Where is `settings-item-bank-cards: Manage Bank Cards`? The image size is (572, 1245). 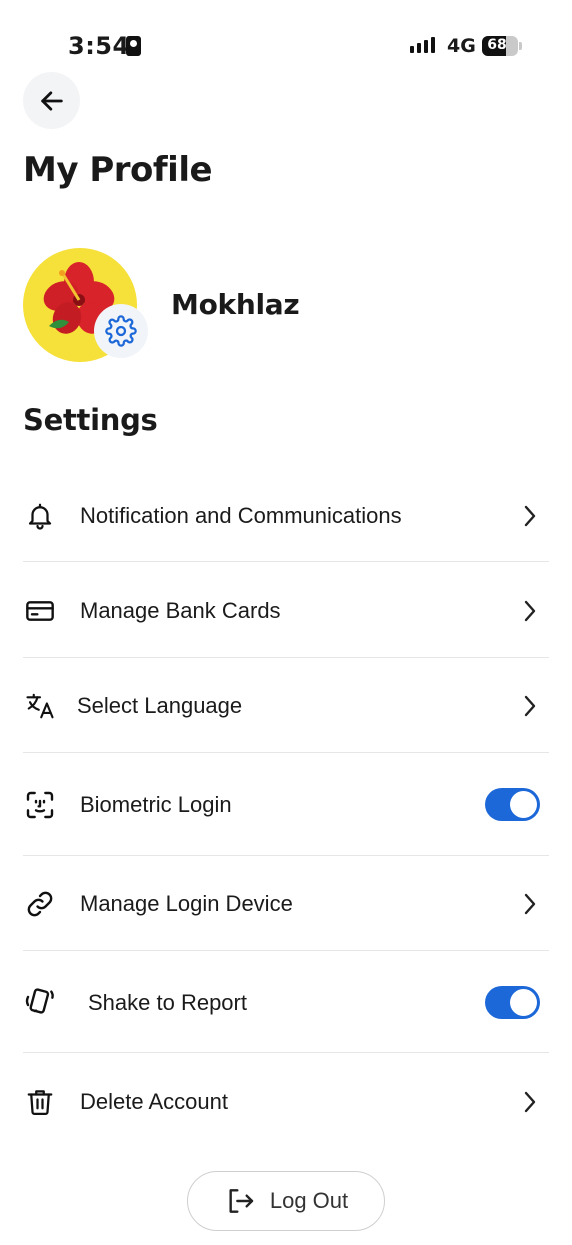
settings-item-bank-cards: Manage Bank Cards is located at coordinates (286, 611).